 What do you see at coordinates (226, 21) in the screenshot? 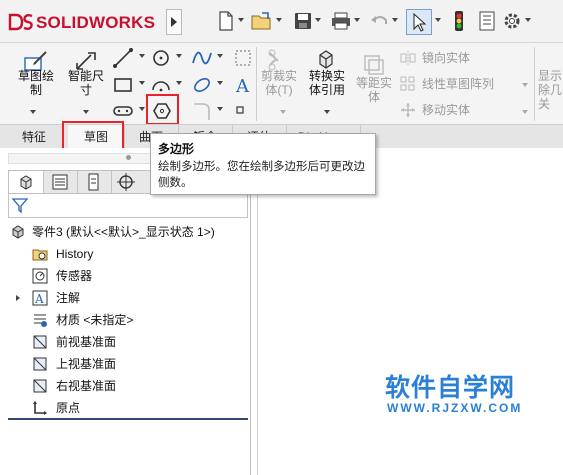
I see `new-file-icon` at bounding box center [226, 21].